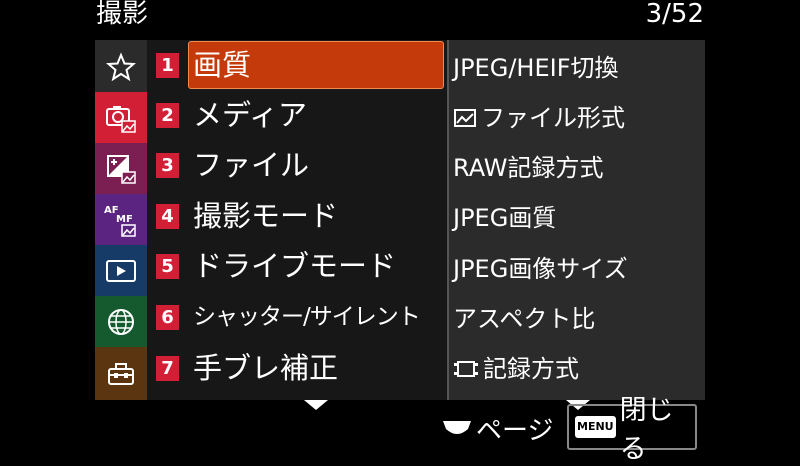  I want to click on sidebar-item-exposure, so click(121, 168).